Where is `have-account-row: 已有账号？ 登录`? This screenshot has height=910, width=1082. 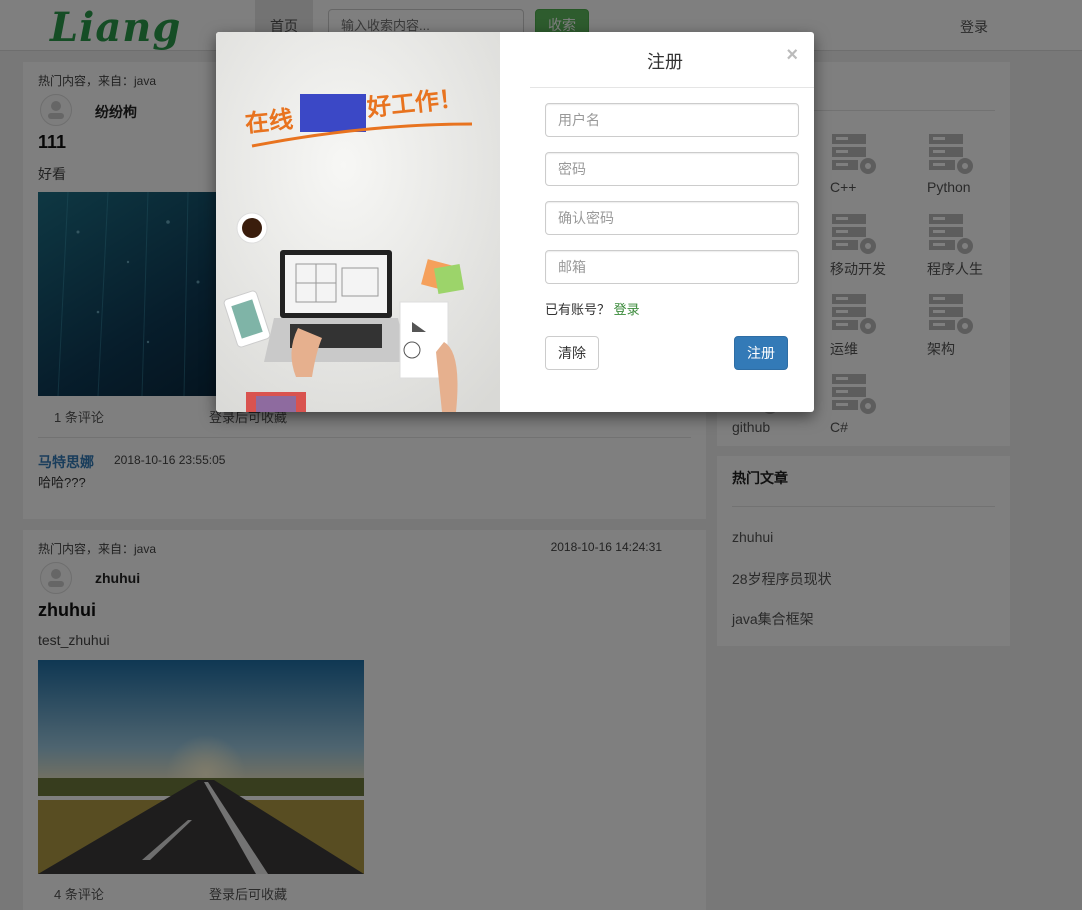
have-account-row: 已有账号？ 登录 is located at coordinates (592, 308).